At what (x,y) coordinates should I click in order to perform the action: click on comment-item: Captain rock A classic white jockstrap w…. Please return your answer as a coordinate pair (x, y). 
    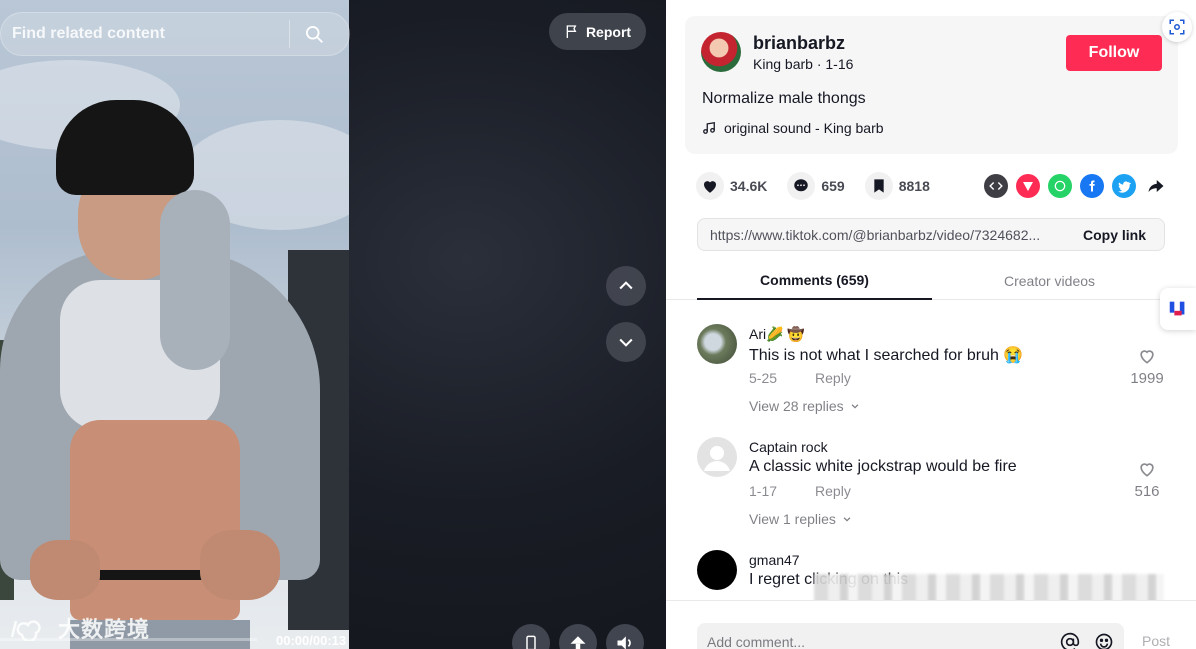
    Looking at the image, I should click on (932, 487).